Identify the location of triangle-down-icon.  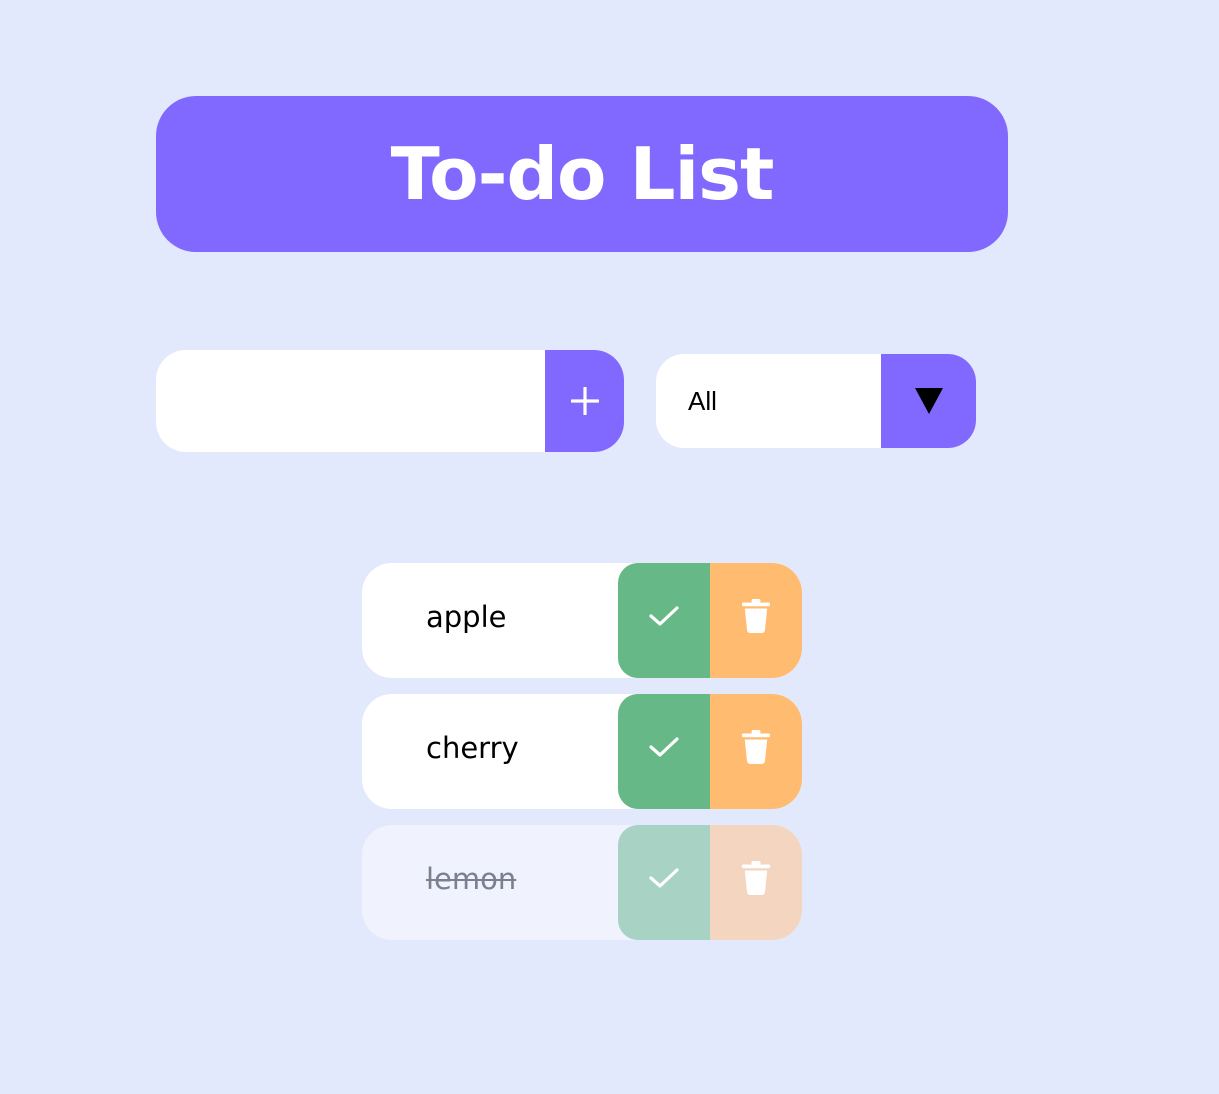
(928, 401).